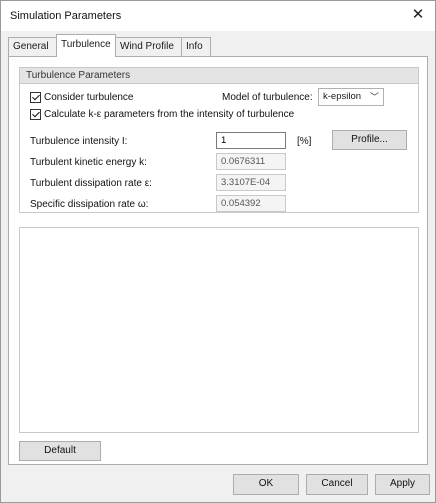  I want to click on kinetic-energy-field: 0.0676311, so click(251, 161).